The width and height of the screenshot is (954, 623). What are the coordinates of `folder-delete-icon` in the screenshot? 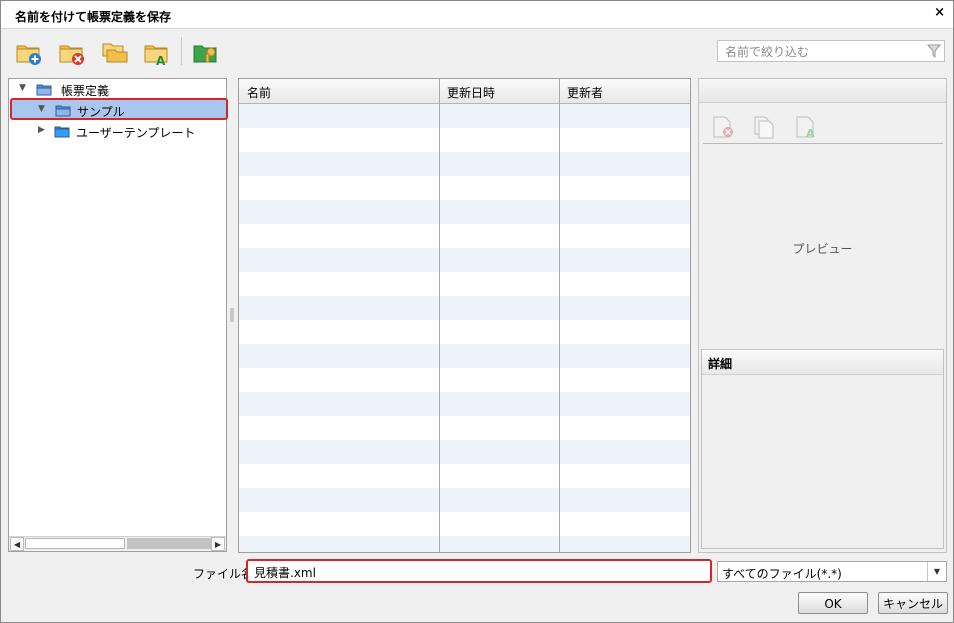 It's located at (71, 55).